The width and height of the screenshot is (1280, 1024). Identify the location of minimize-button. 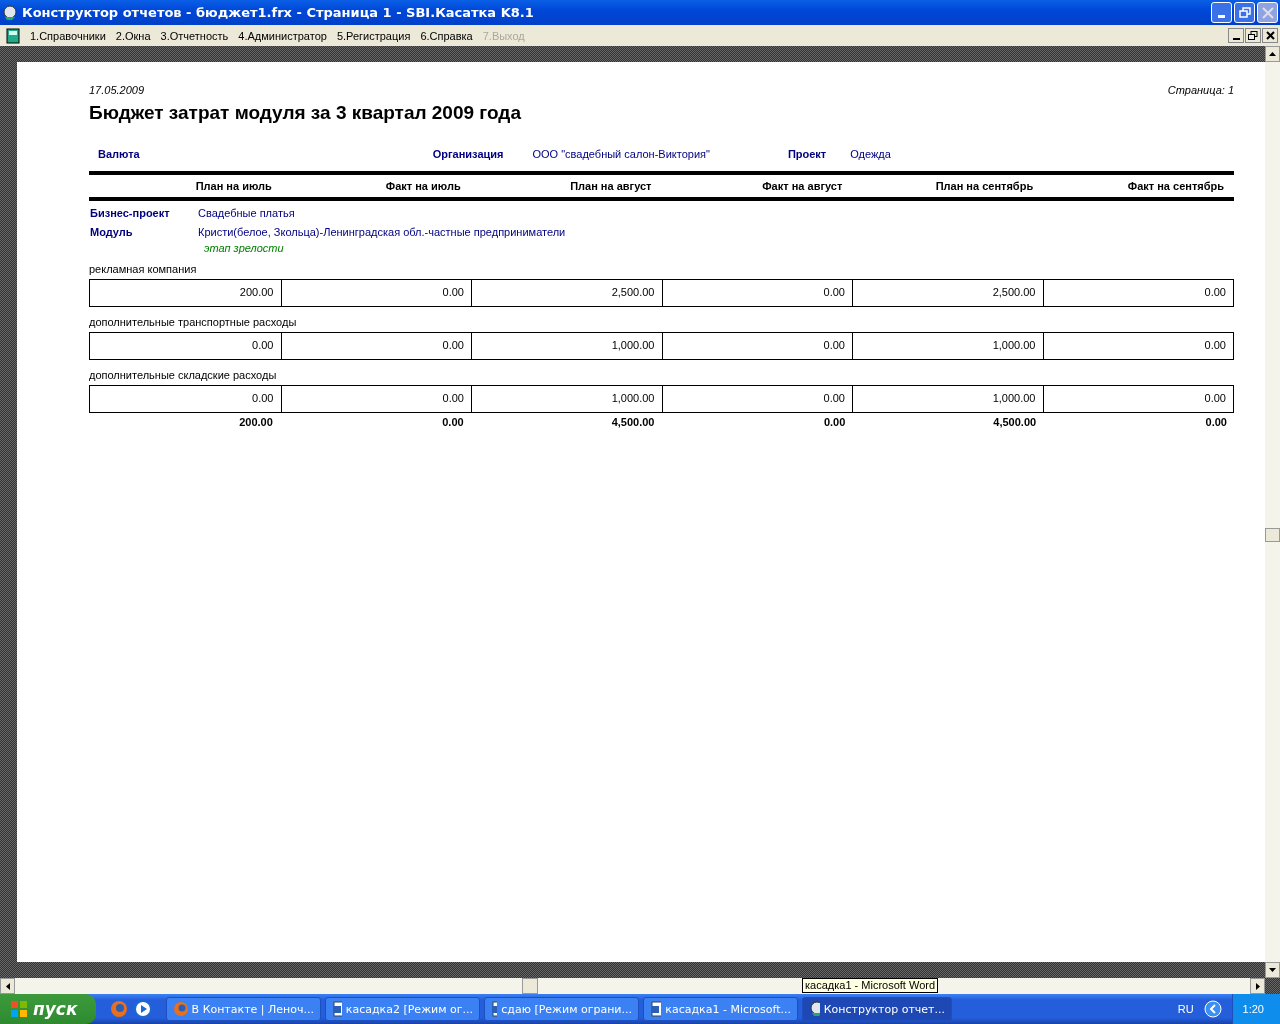
(1236, 35).